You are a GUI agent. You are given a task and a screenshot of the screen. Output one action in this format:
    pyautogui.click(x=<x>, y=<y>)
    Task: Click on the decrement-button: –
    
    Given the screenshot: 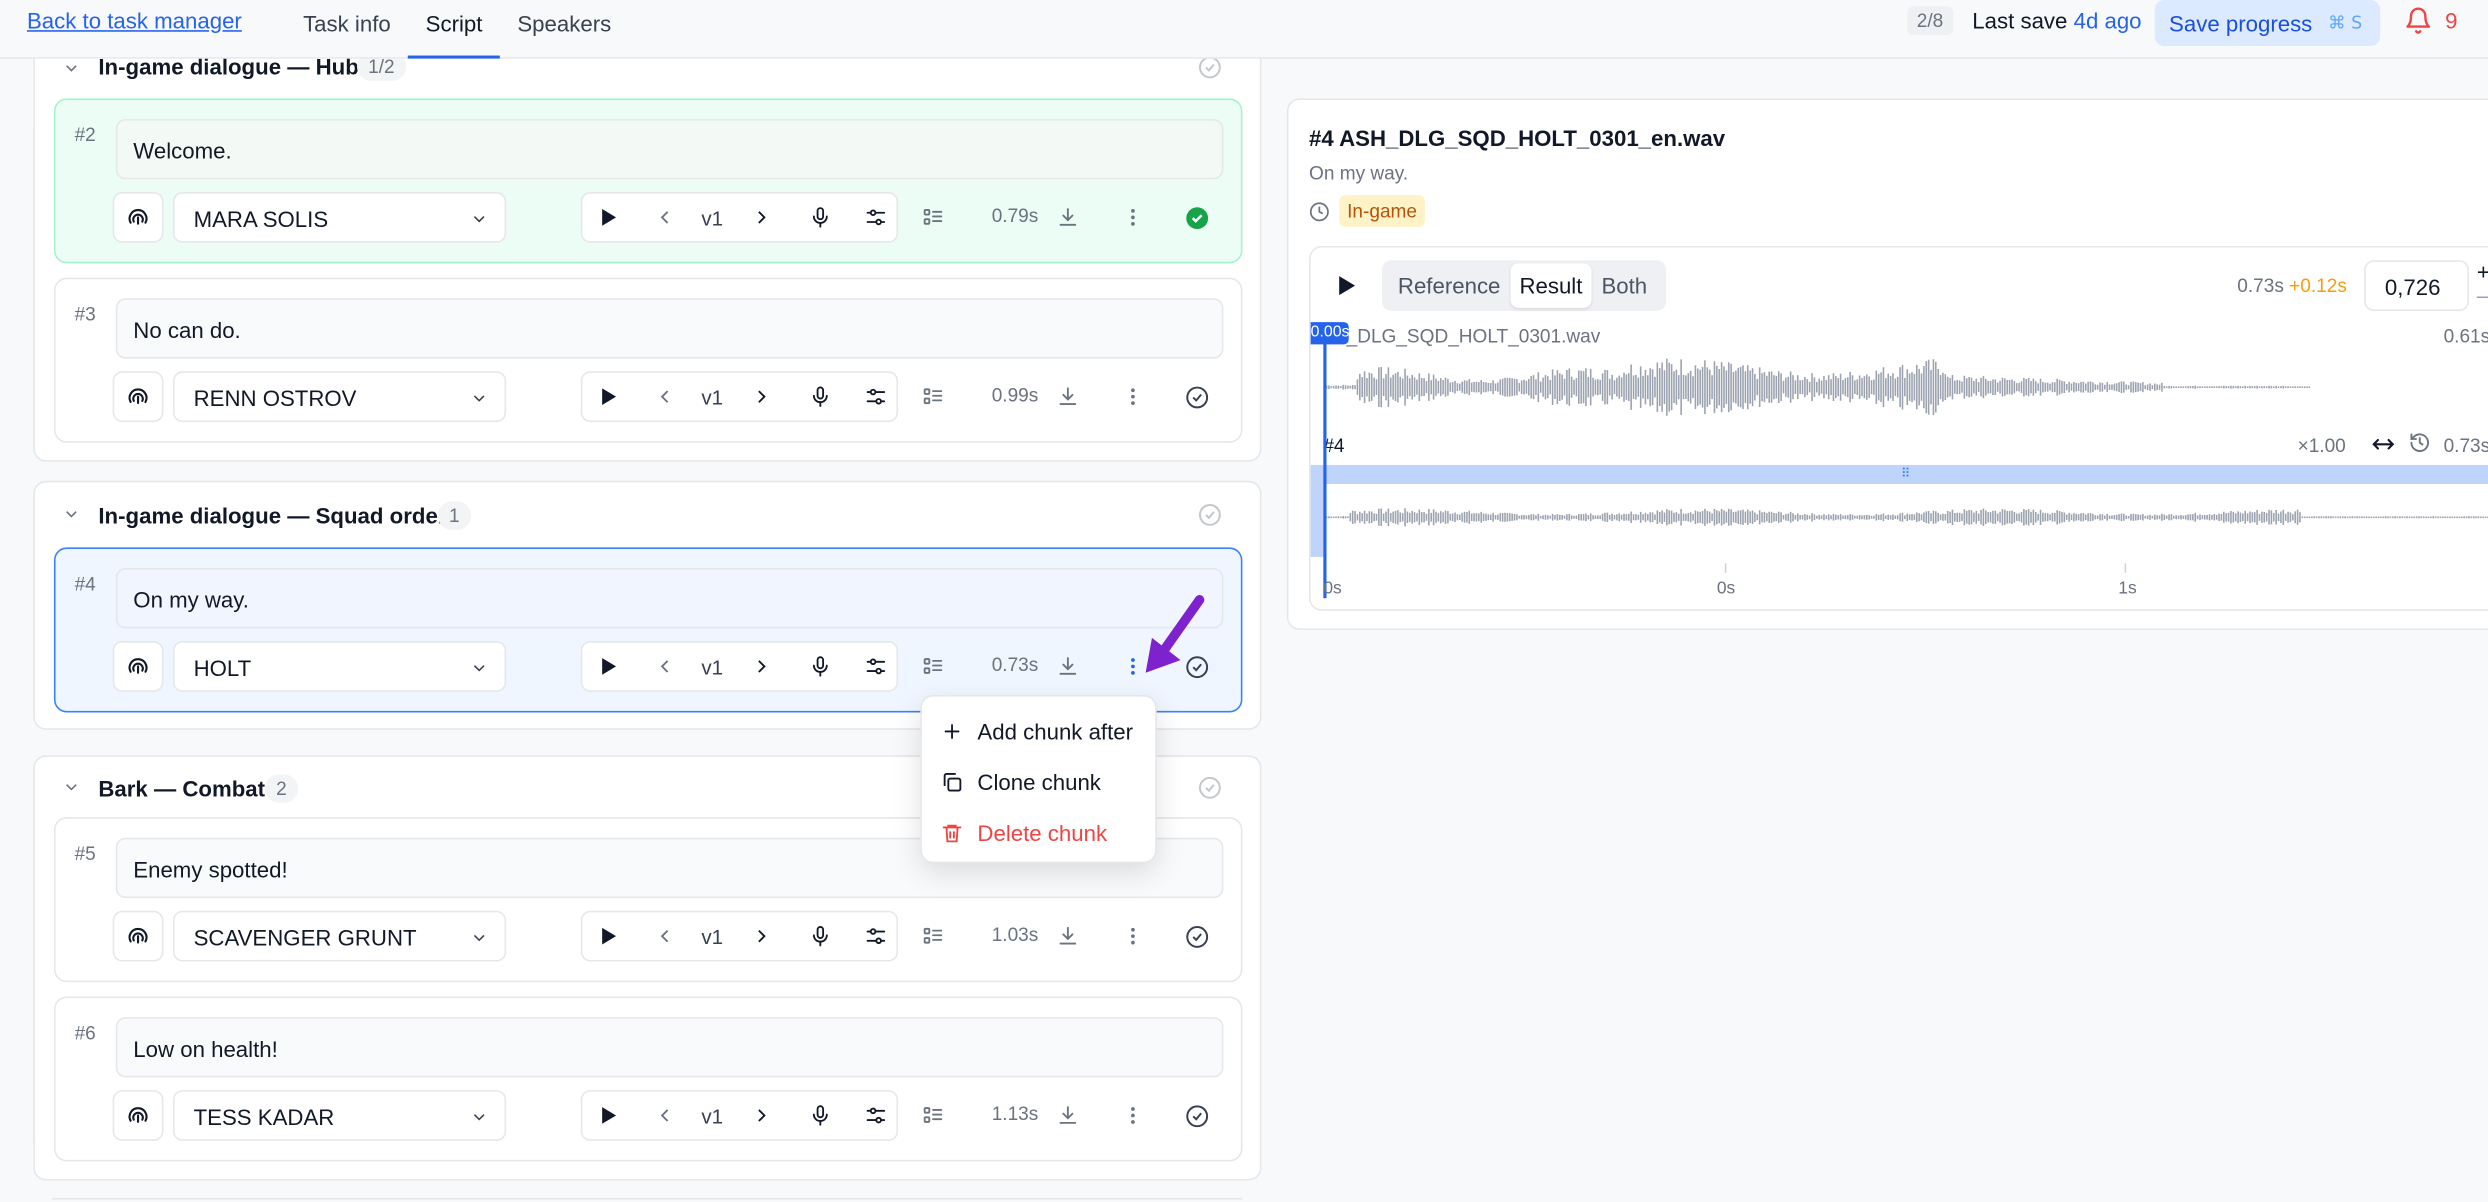 What is the action you would take?
    pyautogui.click(x=2482, y=294)
    